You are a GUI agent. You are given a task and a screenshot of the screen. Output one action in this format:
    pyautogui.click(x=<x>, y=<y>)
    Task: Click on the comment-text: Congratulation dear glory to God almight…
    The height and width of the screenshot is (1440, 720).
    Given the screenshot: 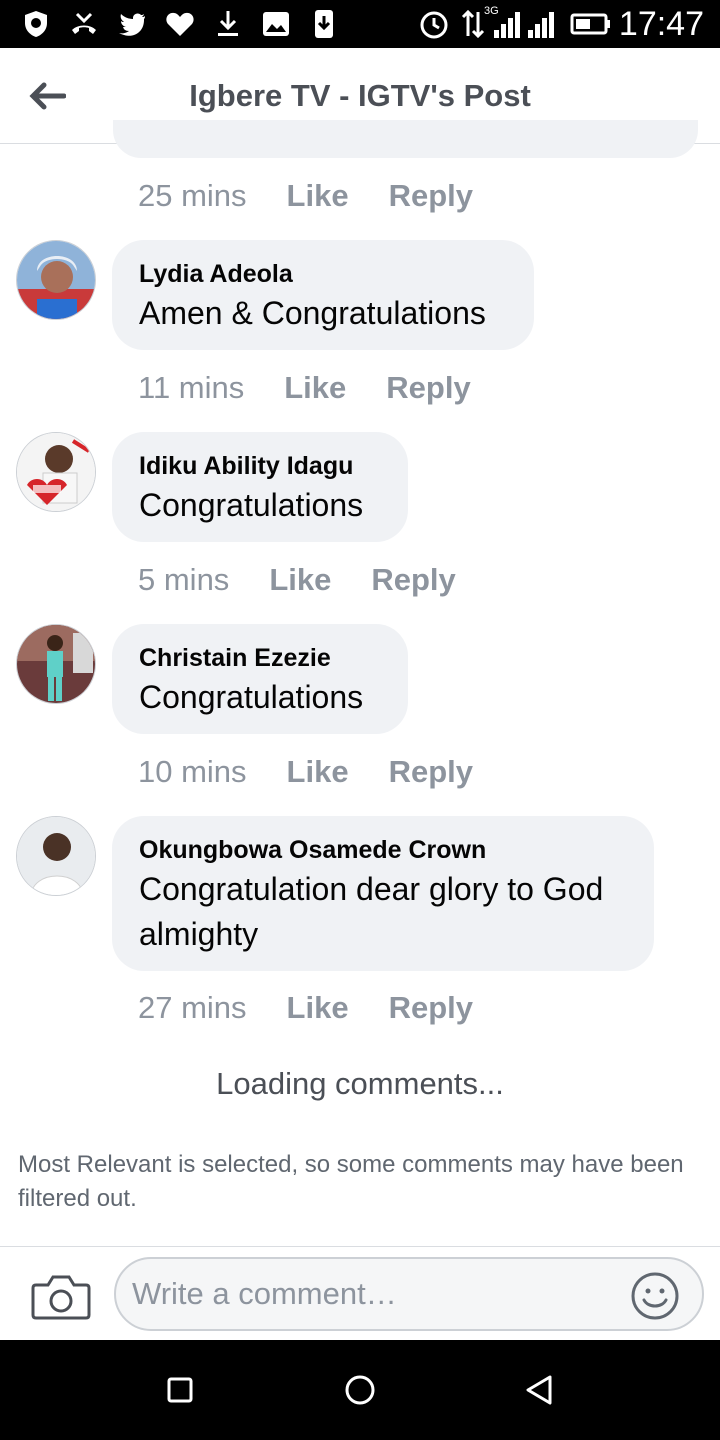 What is the action you would take?
    pyautogui.click(x=371, y=911)
    